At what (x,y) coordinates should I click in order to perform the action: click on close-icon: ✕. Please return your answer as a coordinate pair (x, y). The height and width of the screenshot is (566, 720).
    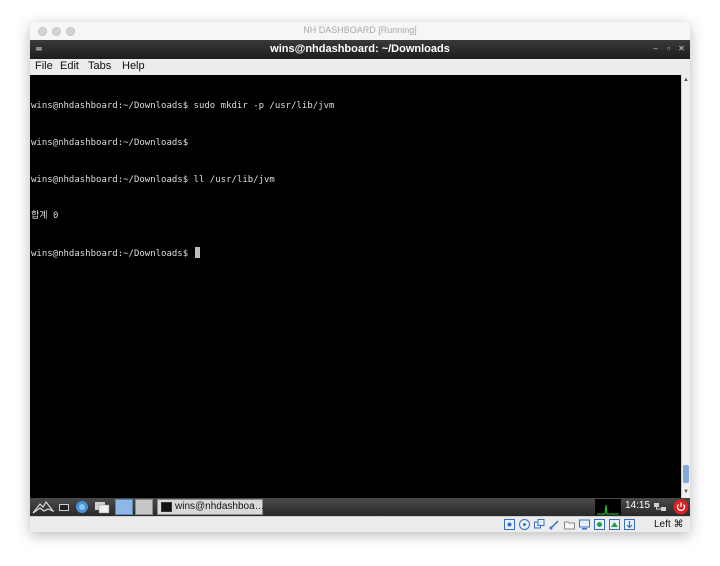
    Looking at the image, I should click on (681, 49).